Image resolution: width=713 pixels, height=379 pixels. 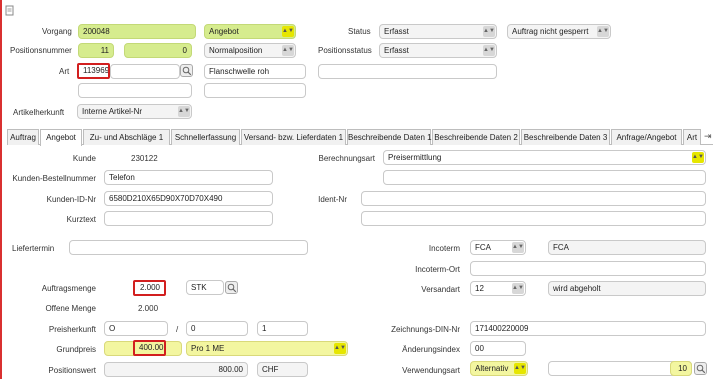 What do you see at coordinates (148, 308) in the screenshot?
I see `offene-menge-value: 2.000` at bounding box center [148, 308].